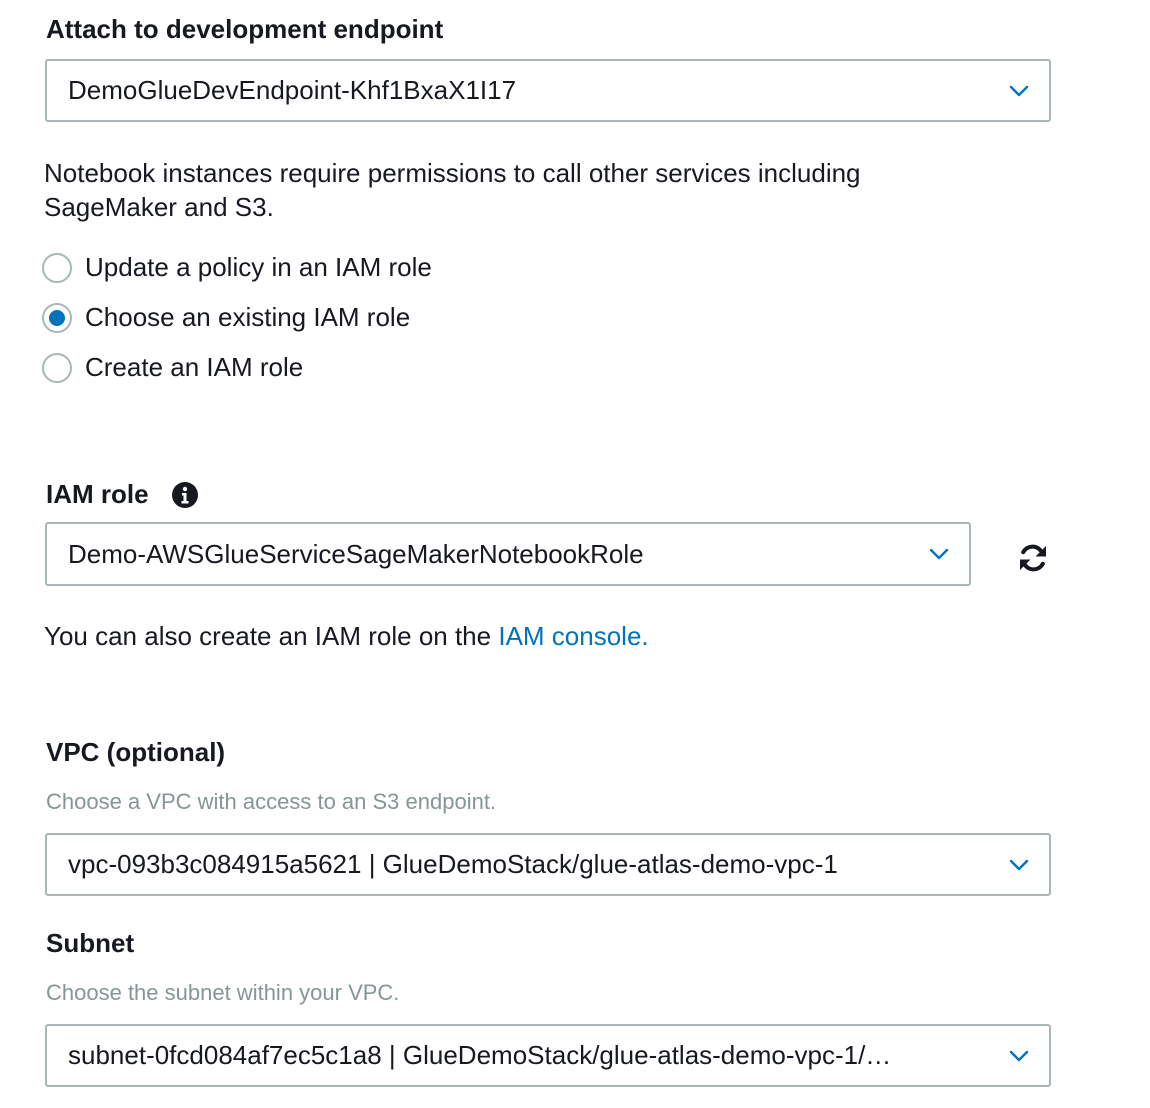 The height and width of the screenshot is (1108, 1150). I want to click on radio-label: Choose an existing IAM role, so click(248, 317).